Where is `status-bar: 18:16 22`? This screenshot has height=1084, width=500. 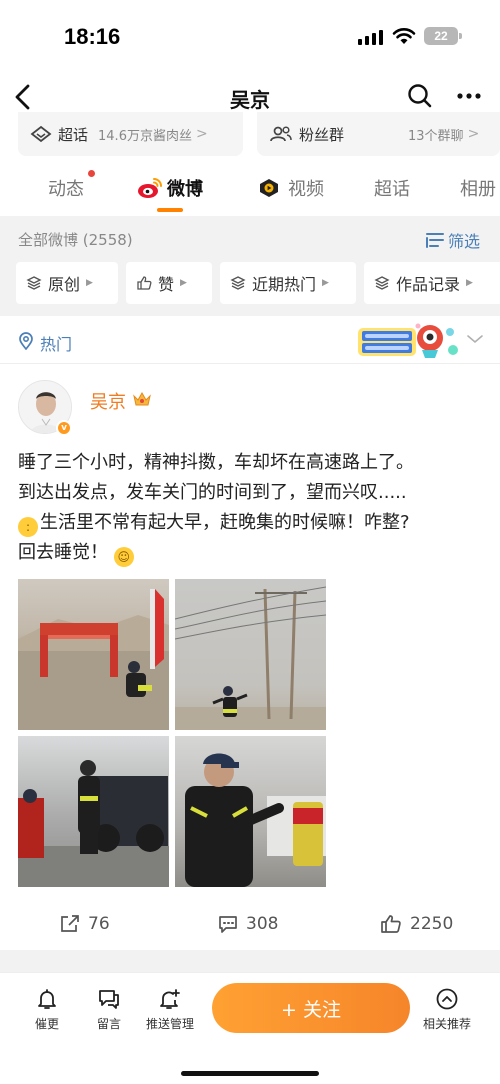 status-bar: 18:16 22 is located at coordinates (250, 36).